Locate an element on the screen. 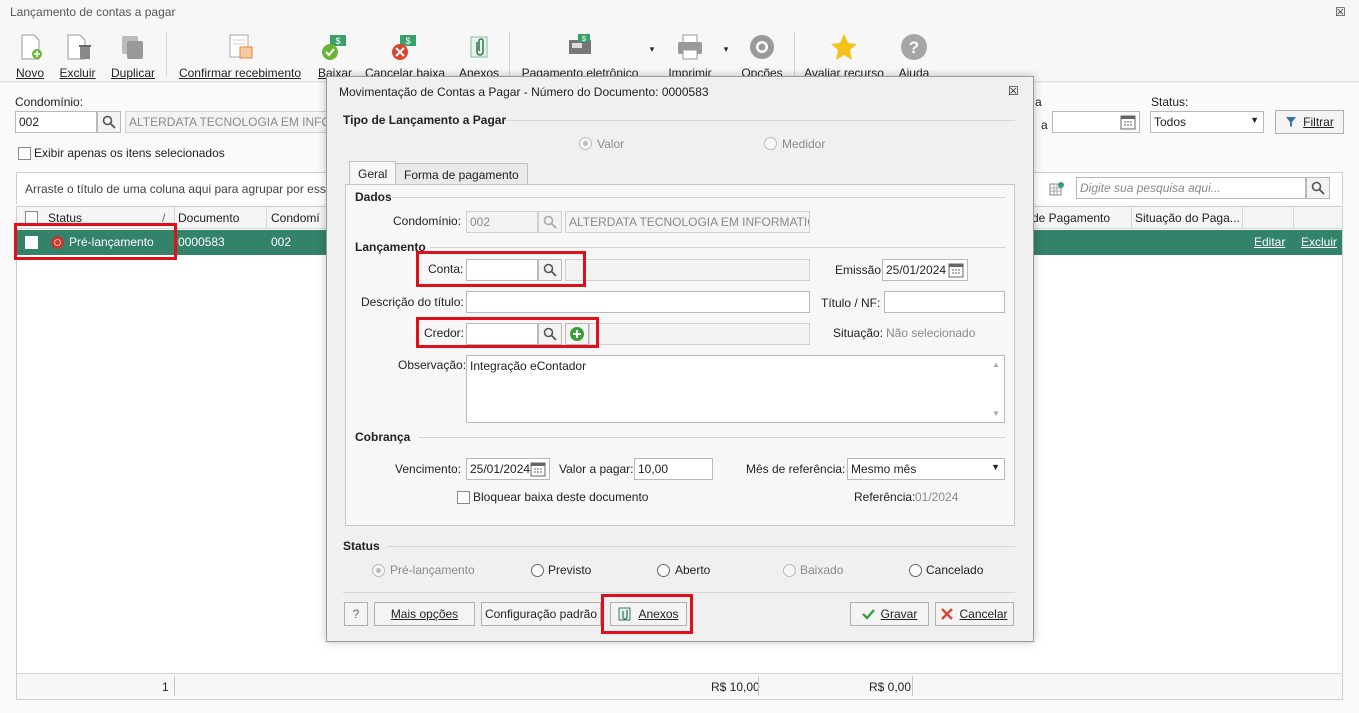 Image resolution: width=1359 pixels, height=713 pixels. duplicate-button: Duplicar is located at coordinates (133, 54).